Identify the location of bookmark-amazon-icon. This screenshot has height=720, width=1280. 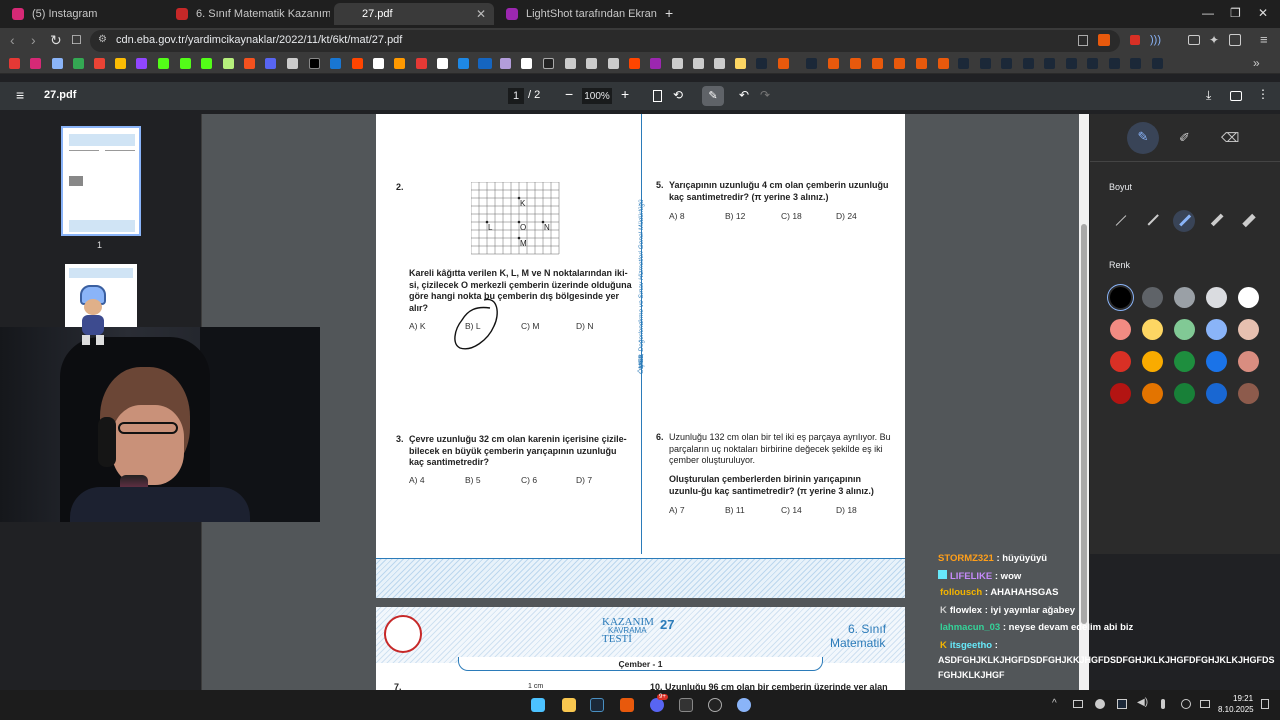
(399, 63).